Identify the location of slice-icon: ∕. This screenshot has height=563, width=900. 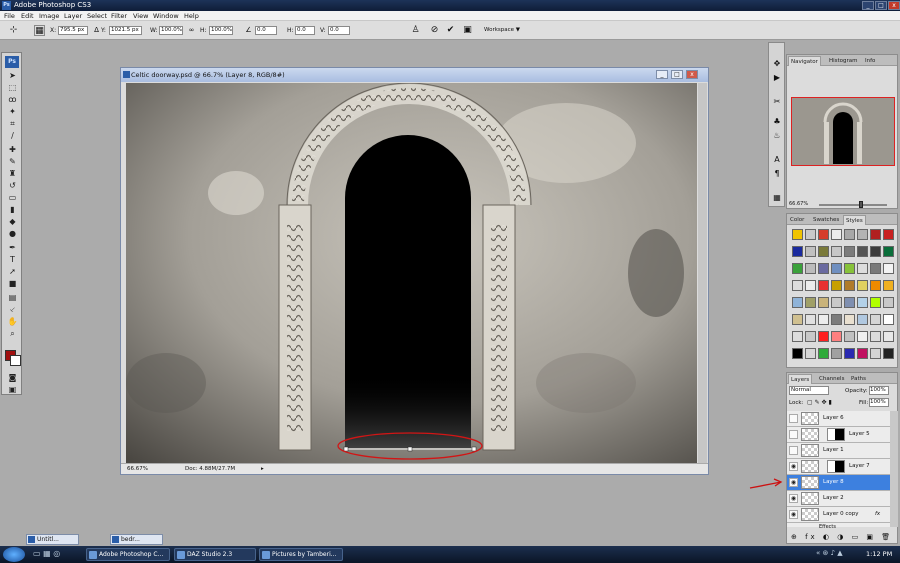
(12, 136).